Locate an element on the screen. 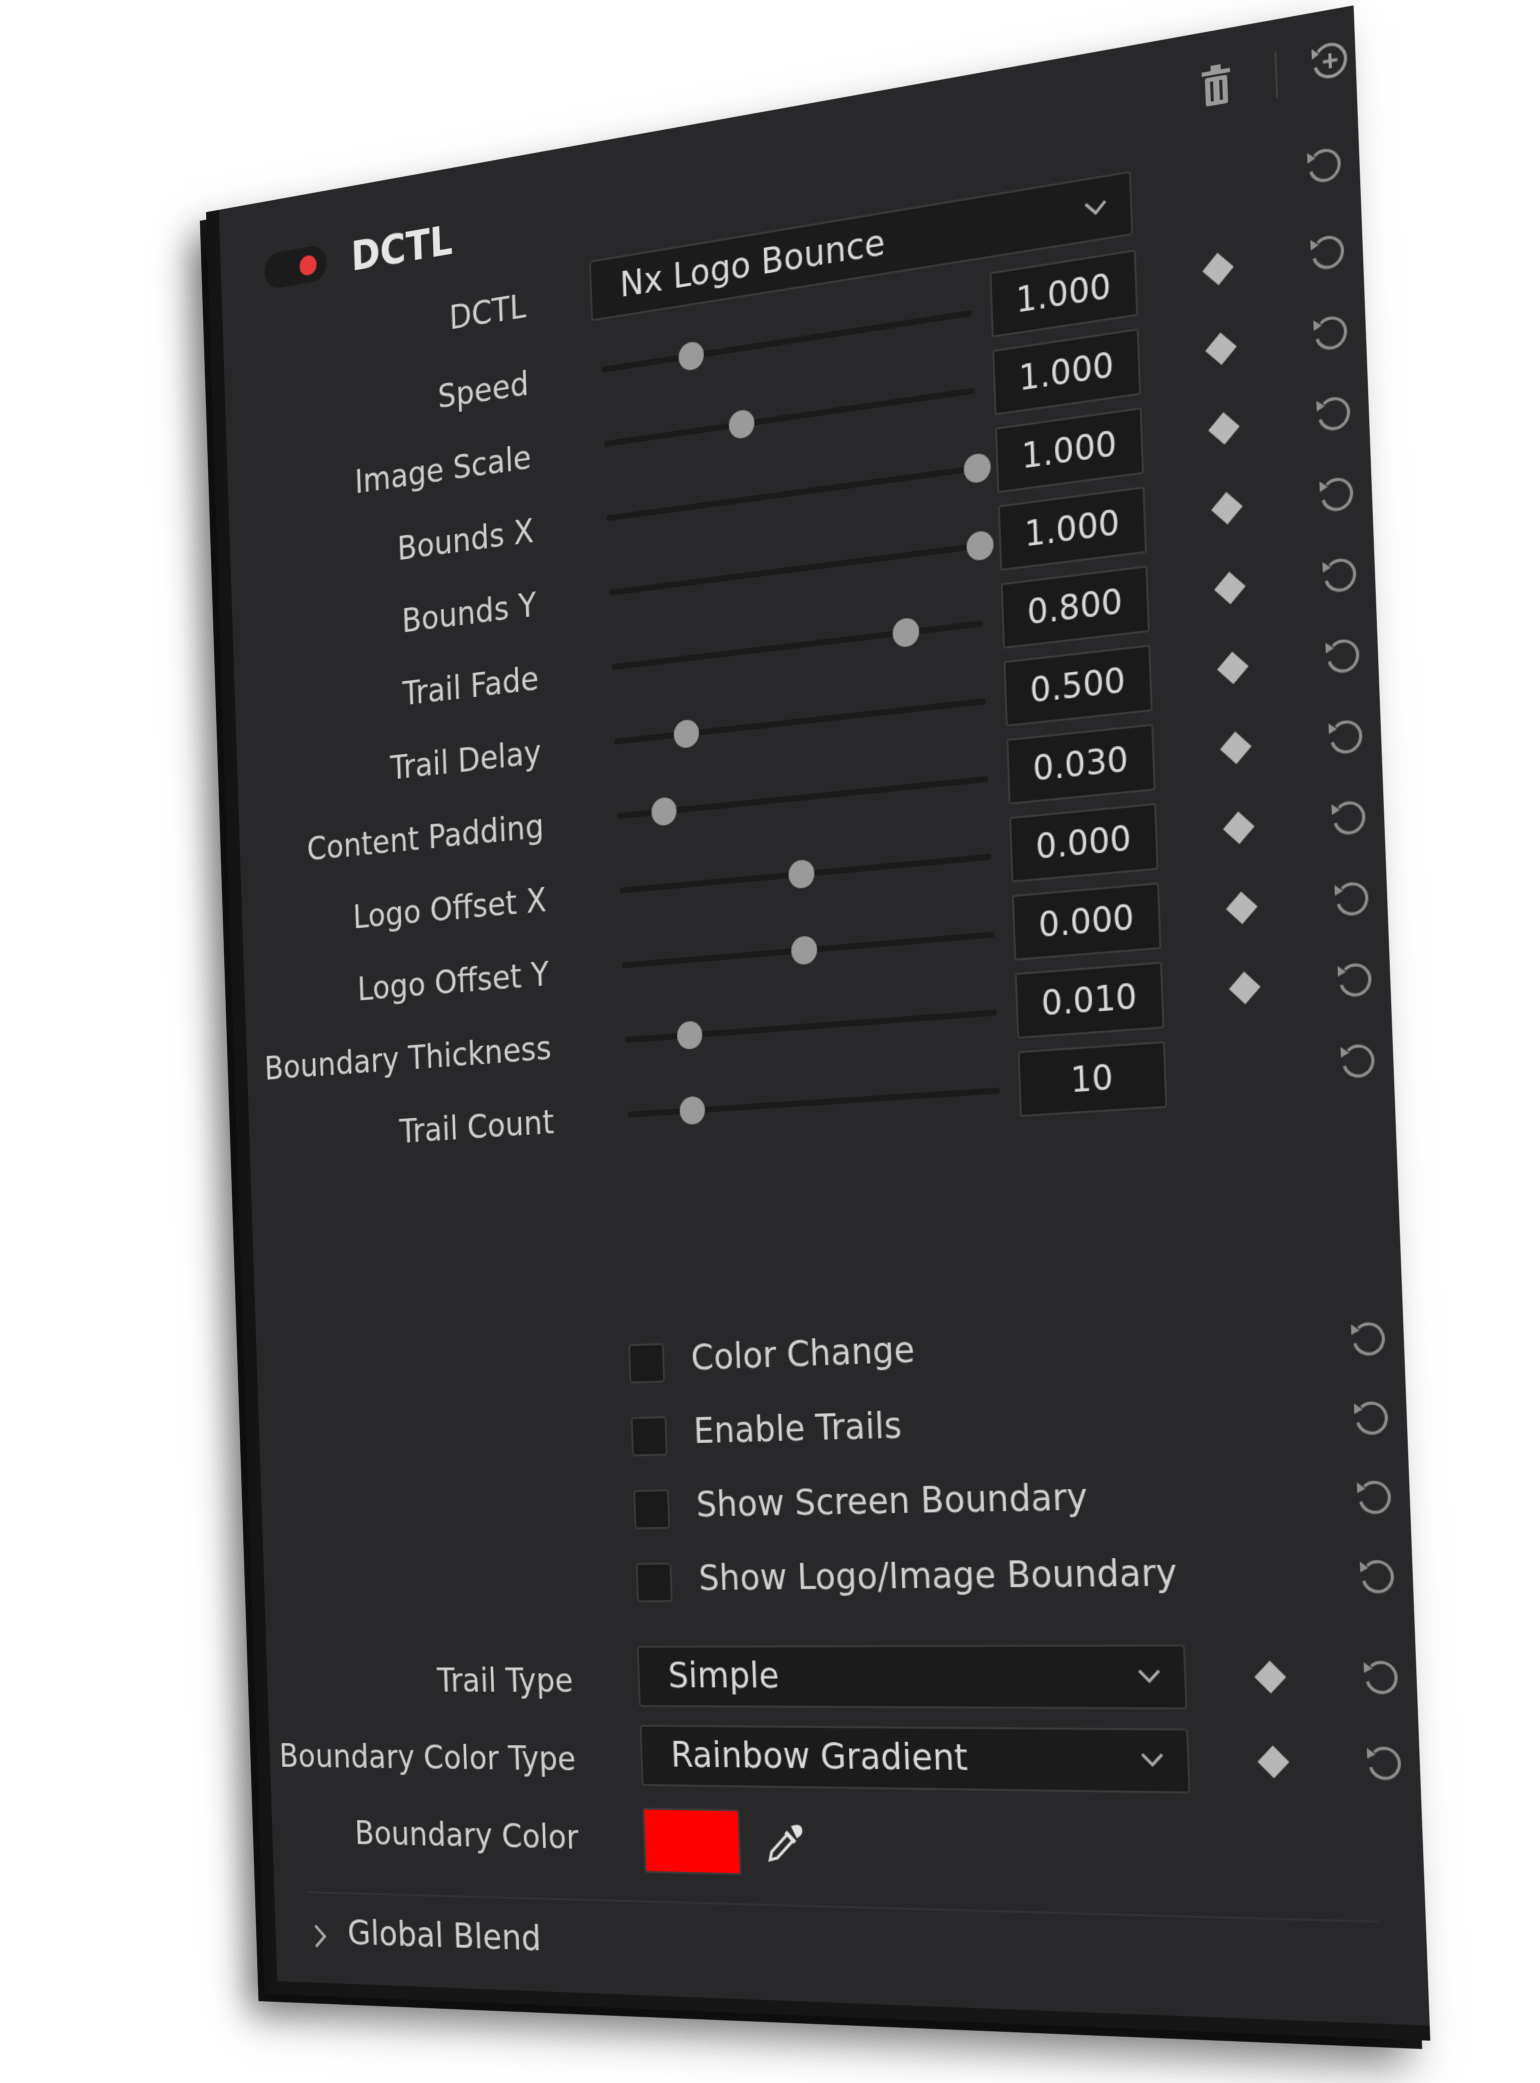 This screenshot has width=1540, height=2083. boundary-color-type-label: Boundary Color Type is located at coordinates (428, 1758).